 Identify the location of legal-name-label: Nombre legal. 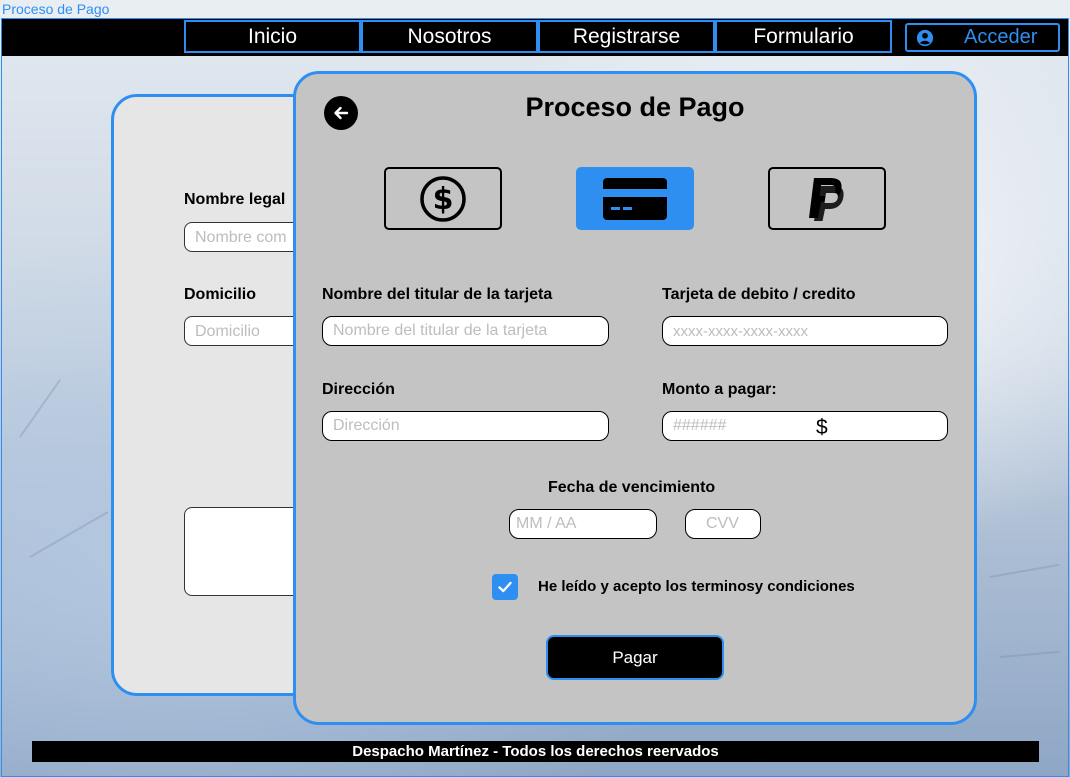
(235, 199).